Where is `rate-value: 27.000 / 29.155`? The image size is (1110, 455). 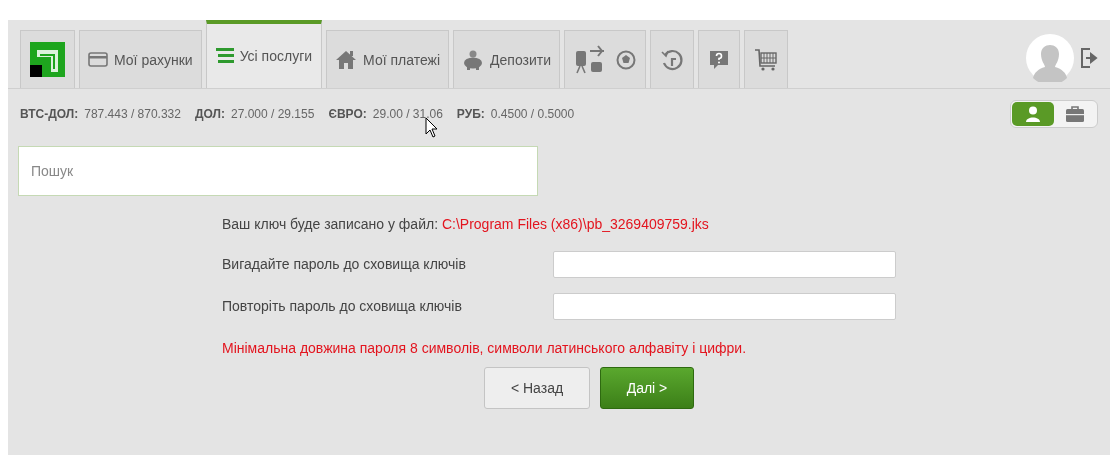 rate-value: 27.000 / 29.155 is located at coordinates (272, 114).